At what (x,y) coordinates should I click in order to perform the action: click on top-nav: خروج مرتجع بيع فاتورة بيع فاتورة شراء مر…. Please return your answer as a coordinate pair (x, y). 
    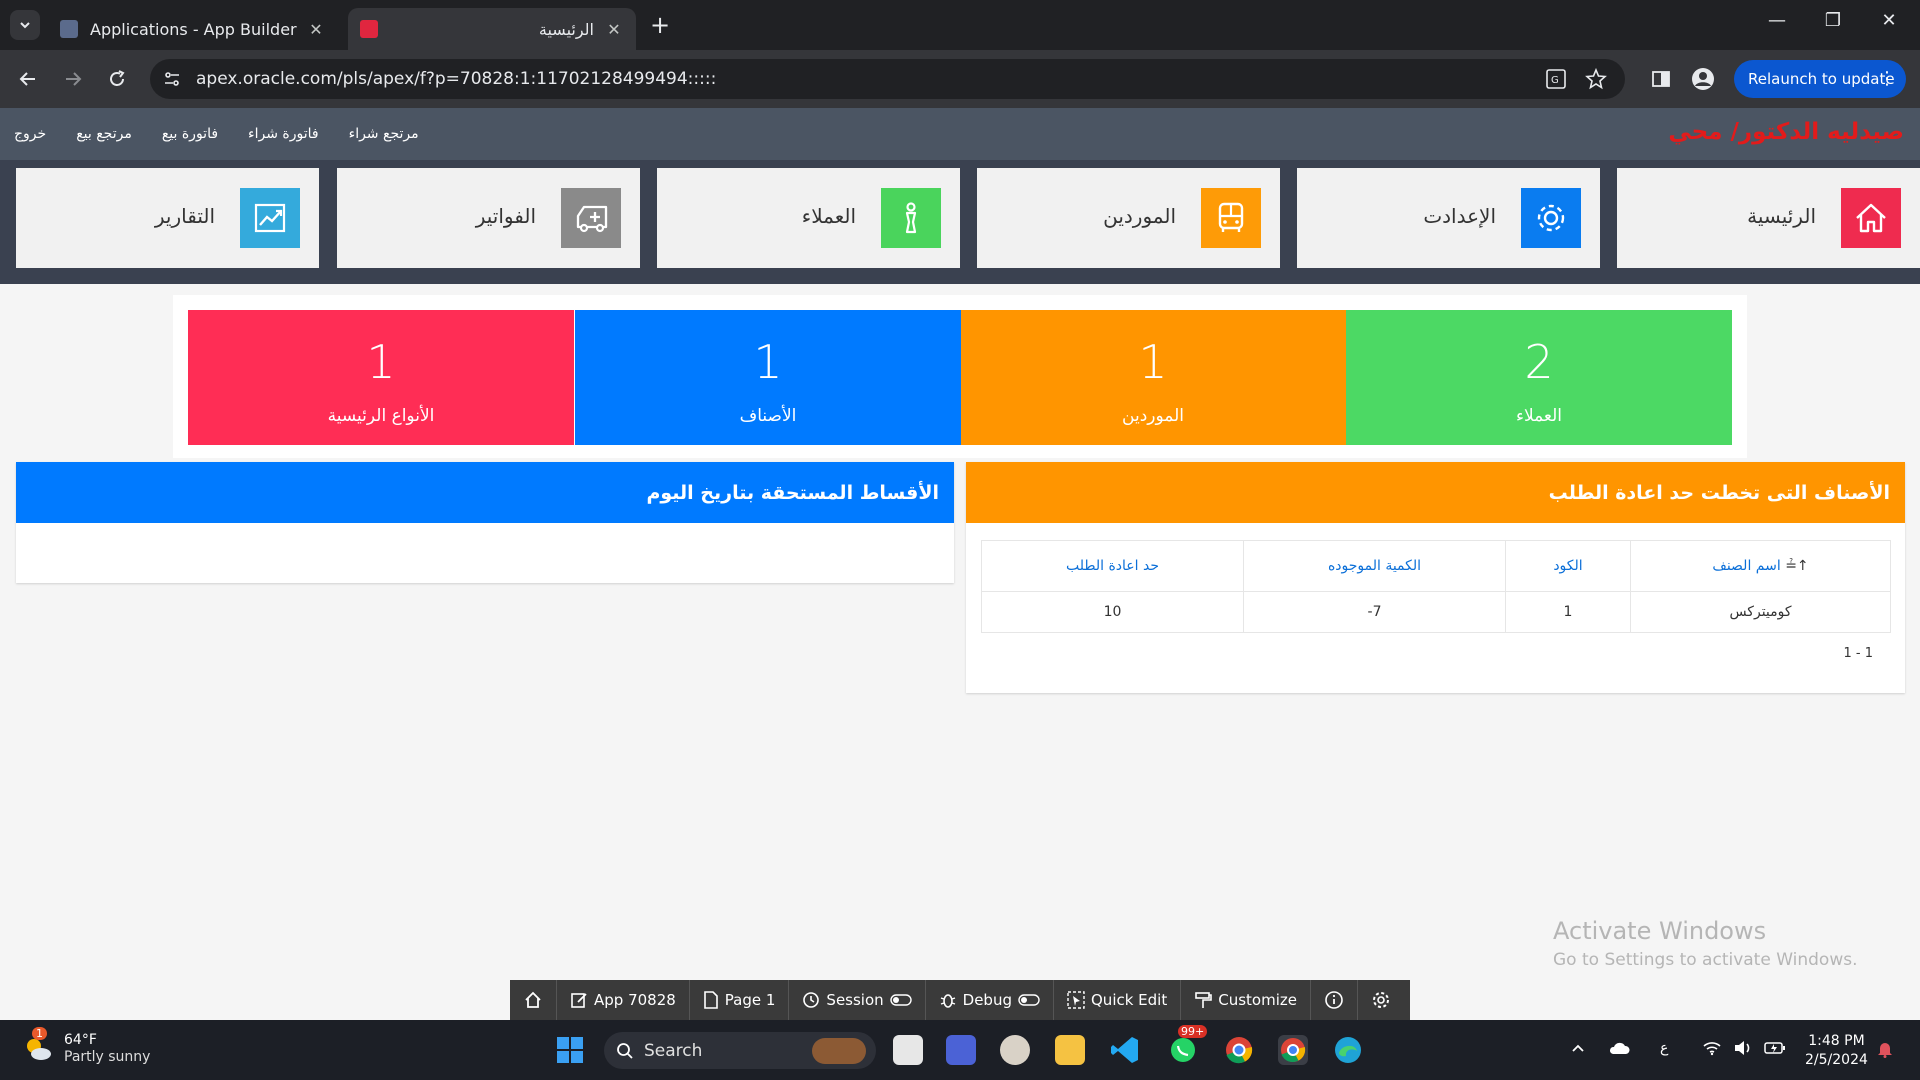
    Looking at the image, I should click on (216, 134).